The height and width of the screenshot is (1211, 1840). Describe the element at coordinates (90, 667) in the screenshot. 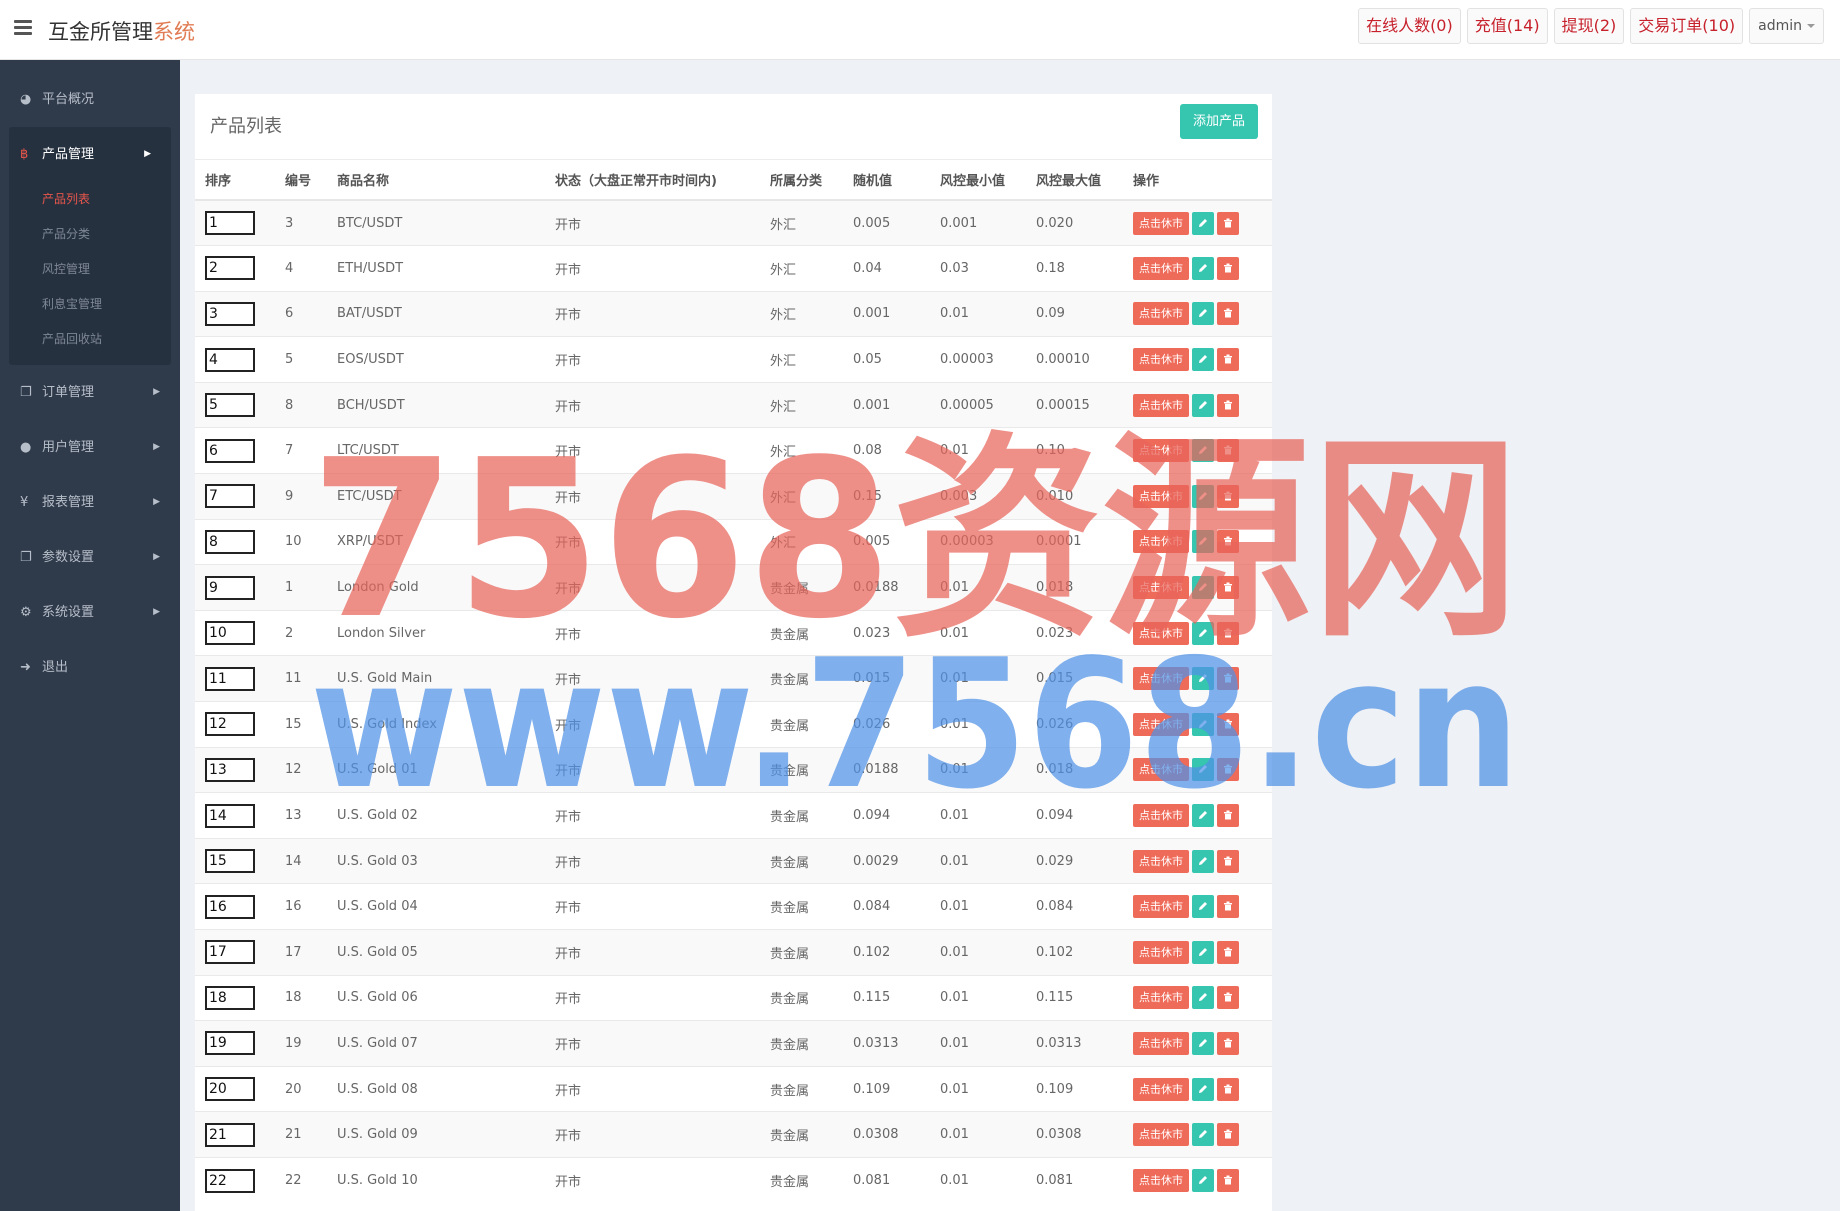

I see `sidebar-item-logout: ➜ 退出` at that location.